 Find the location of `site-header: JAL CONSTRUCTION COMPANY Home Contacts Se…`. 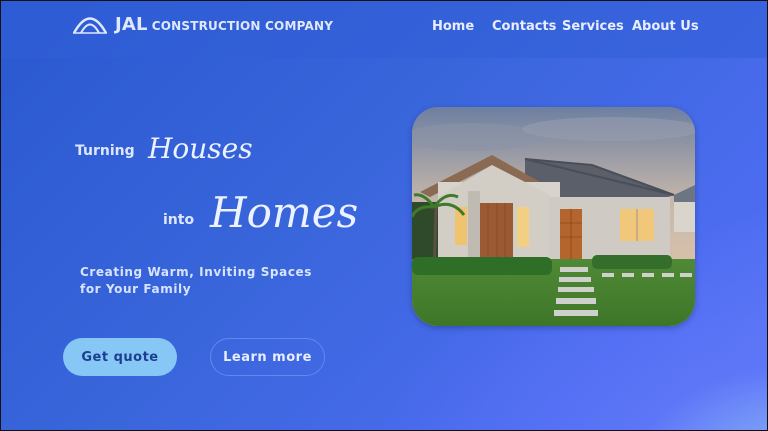

site-header: JAL CONSTRUCTION COMPANY Home Contacts Se… is located at coordinates (384, 29).